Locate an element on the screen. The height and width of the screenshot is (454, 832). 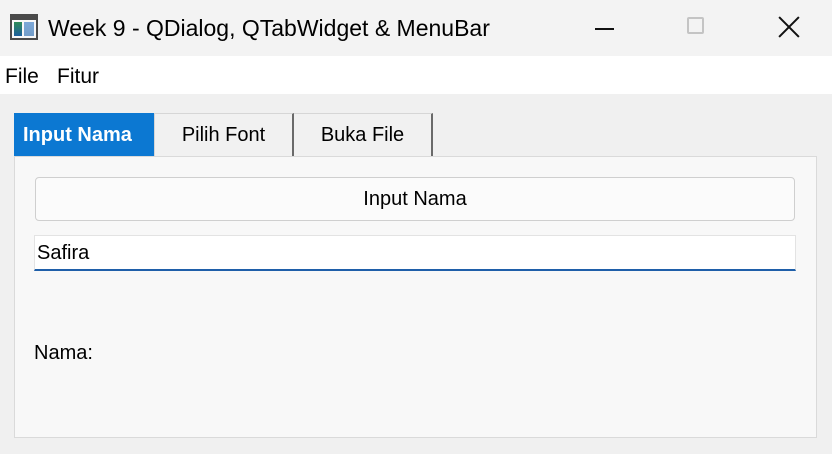
window-title: Week 9 - QDialog, QTabWidget & MenuBar is located at coordinates (269, 28).